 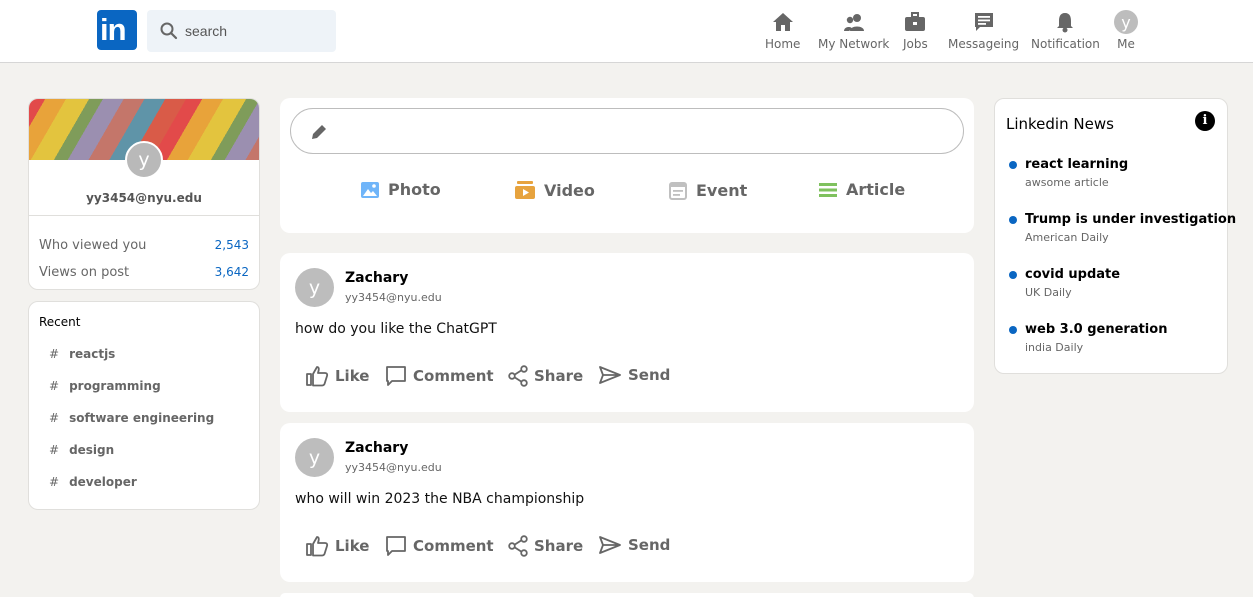 What do you see at coordinates (370, 189) in the screenshot?
I see `photo-icon` at bounding box center [370, 189].